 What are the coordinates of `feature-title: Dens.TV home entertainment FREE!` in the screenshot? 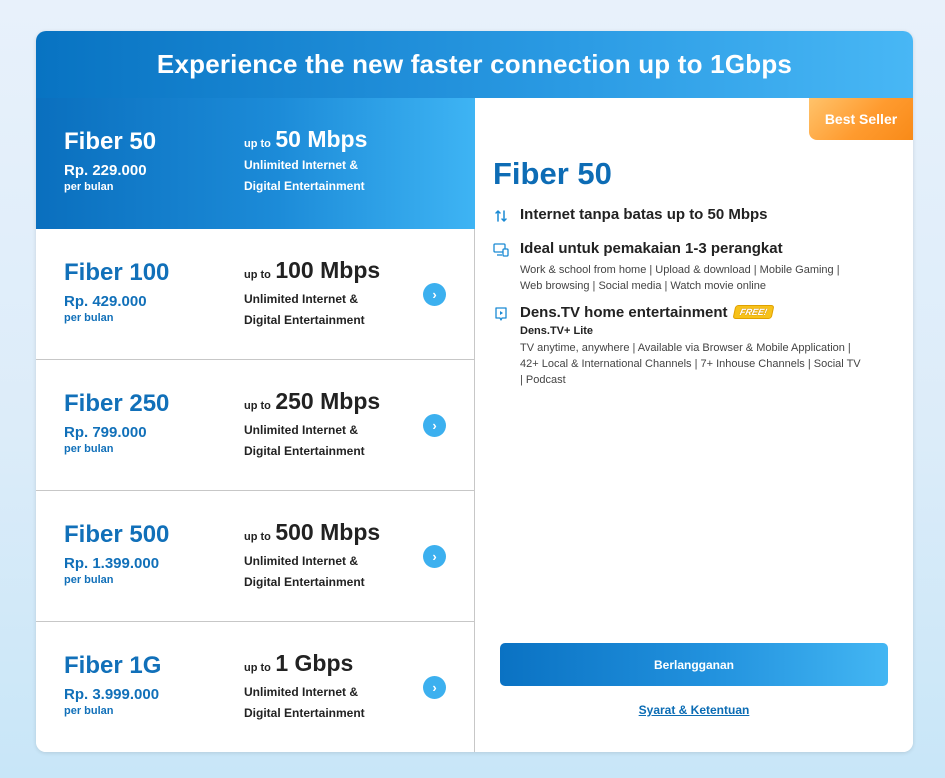 It's located at (647, 312).